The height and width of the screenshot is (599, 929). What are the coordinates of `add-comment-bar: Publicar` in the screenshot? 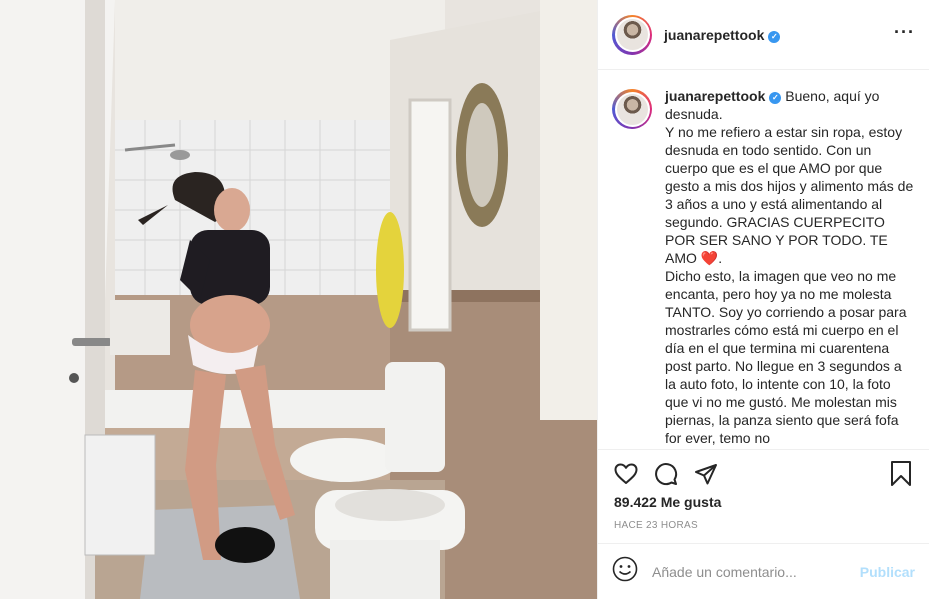 It's located at (763, 571).